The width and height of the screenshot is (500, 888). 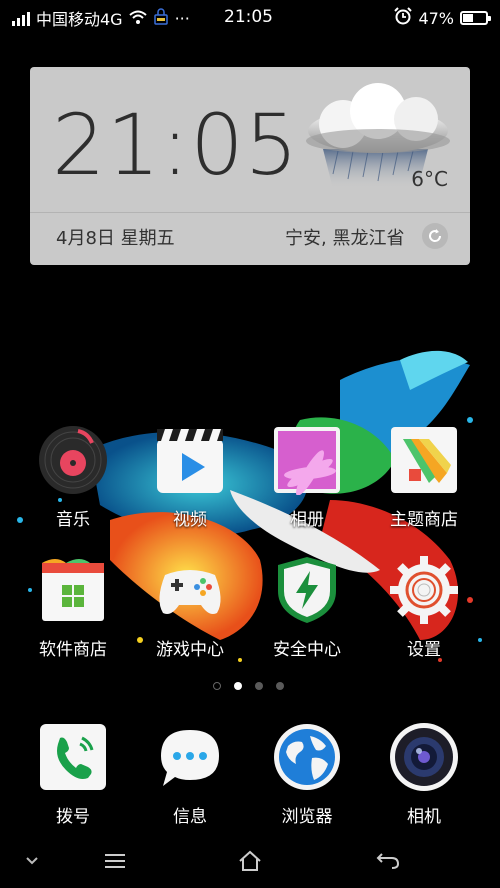 I want to click on collapse-icon, so click(x=32, y=861).